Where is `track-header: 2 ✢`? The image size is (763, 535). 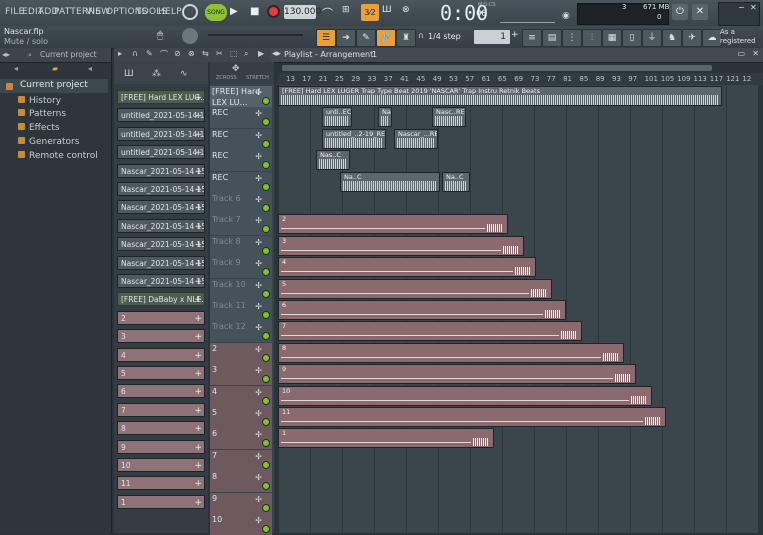
track-header: 2 ✢ is located at coordinates (241, 353).